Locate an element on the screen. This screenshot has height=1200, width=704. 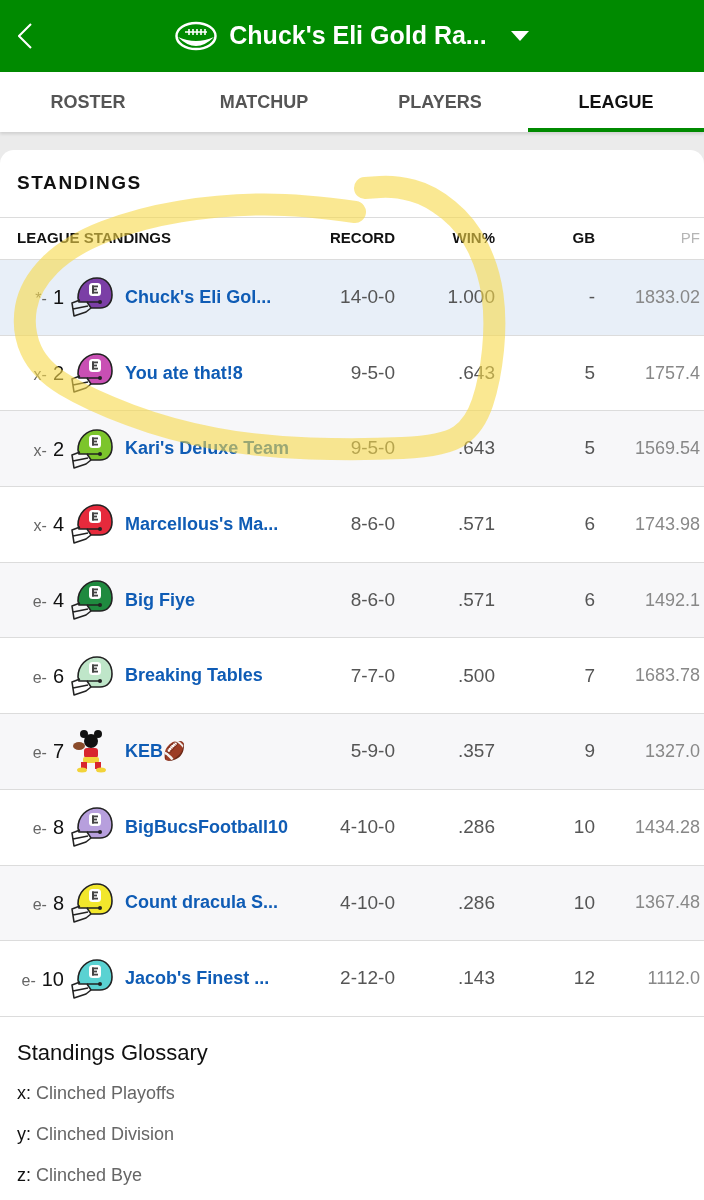
rank-number: 6 is located at coordinates (58, 676).